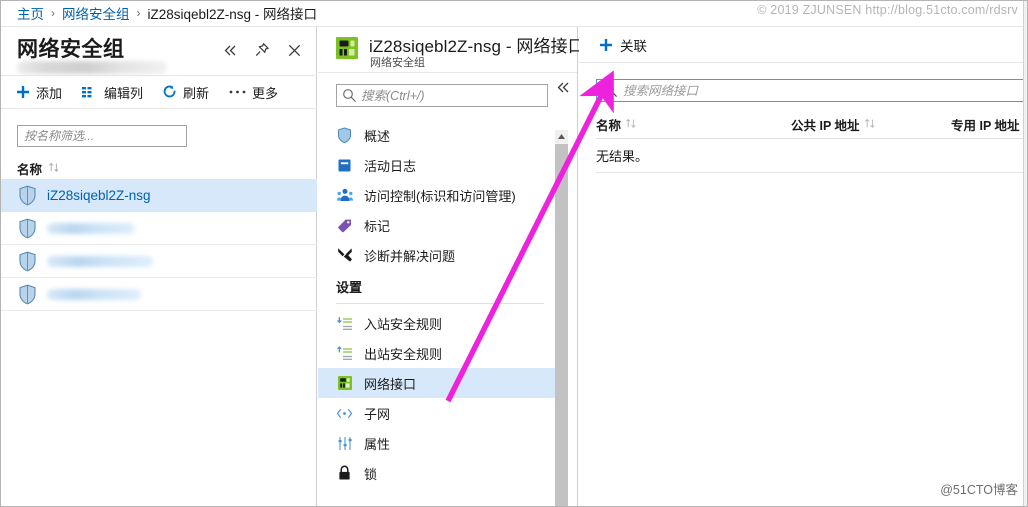 This screenshot has height=507, width=1028. Describe the element at coordinates (30, 13) in the screenshot. I see `breadcrumb-home: 主页` at that location.